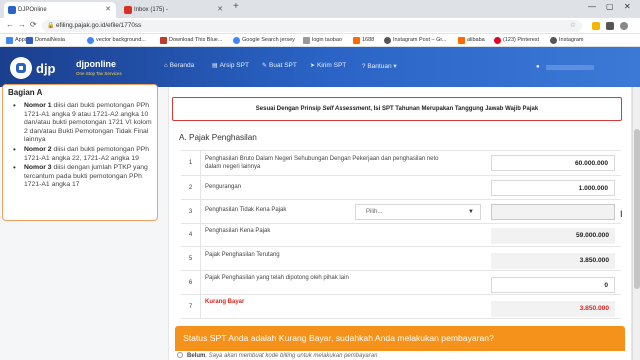 Image resolution: width=640 pixels, height=360 pixels. What do you see at coordinates (174, 10) in the screenshot?
I see `tab-inbox: Inbox (175) - ✕` at bounding box center [174, 10].